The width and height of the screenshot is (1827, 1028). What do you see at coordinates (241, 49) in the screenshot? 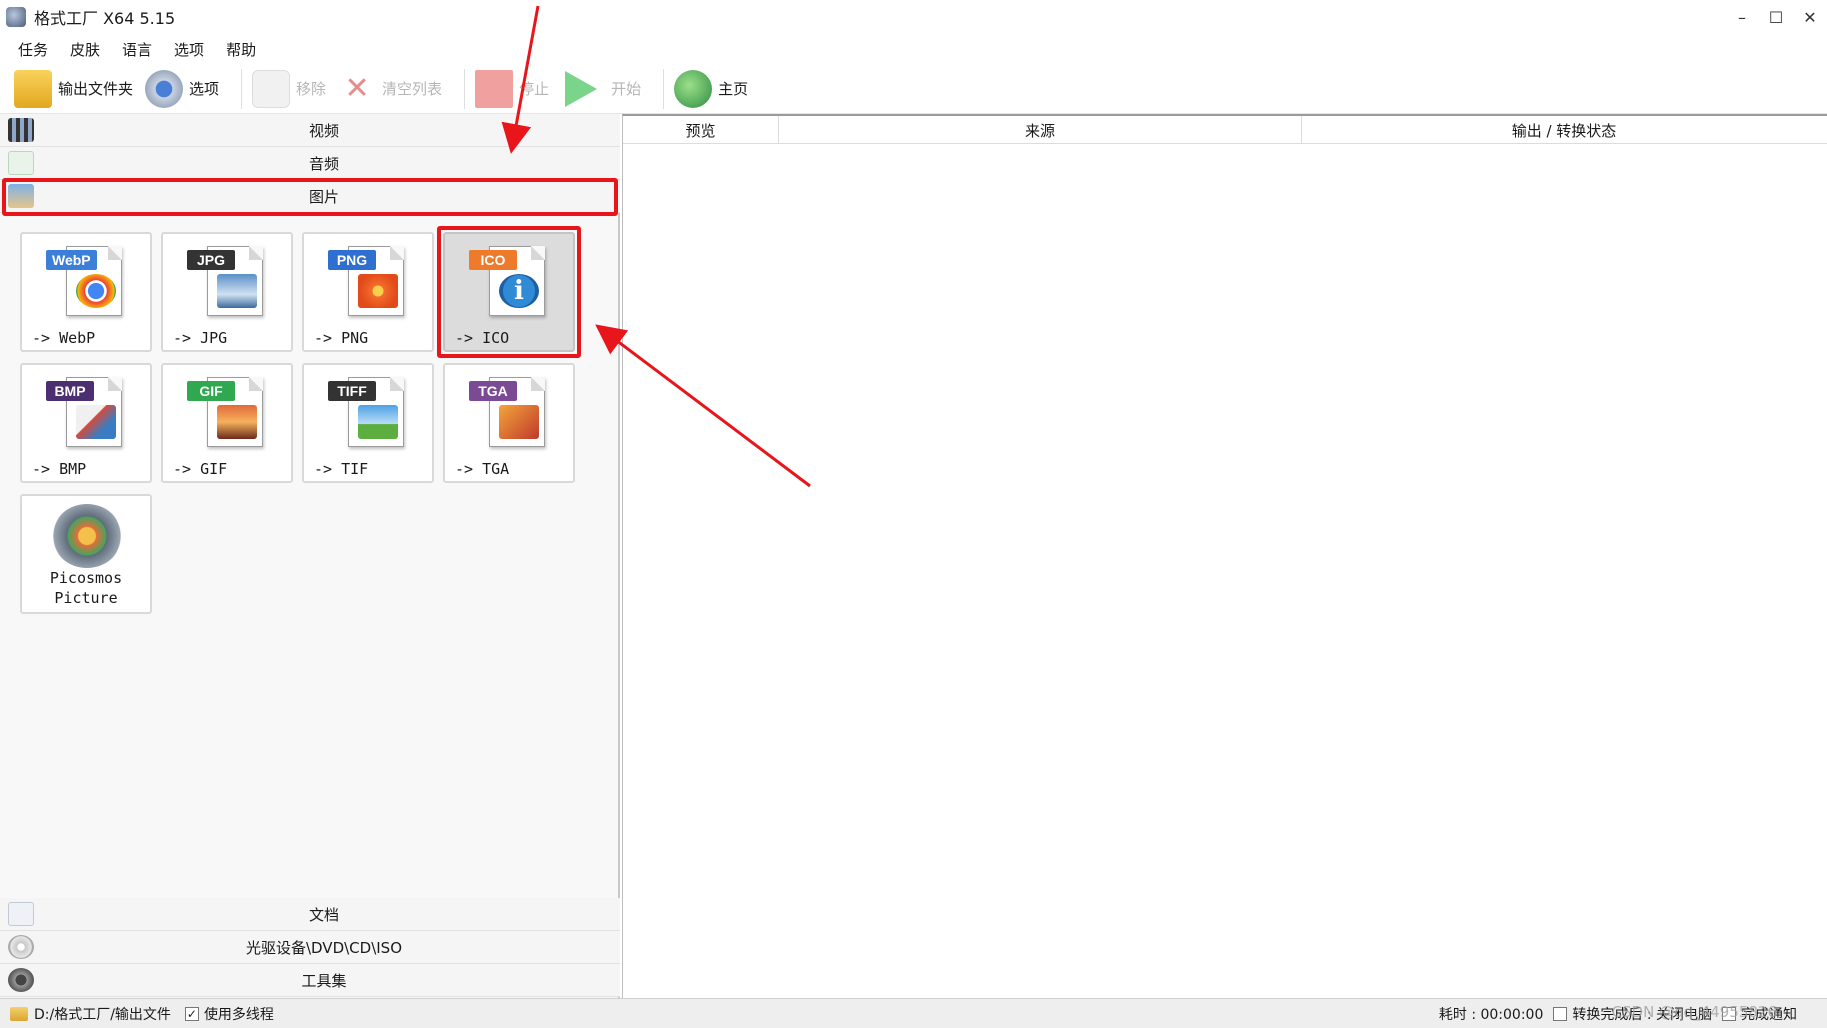
I see `menu-help: 帮助` at bounding box center [241, 49].